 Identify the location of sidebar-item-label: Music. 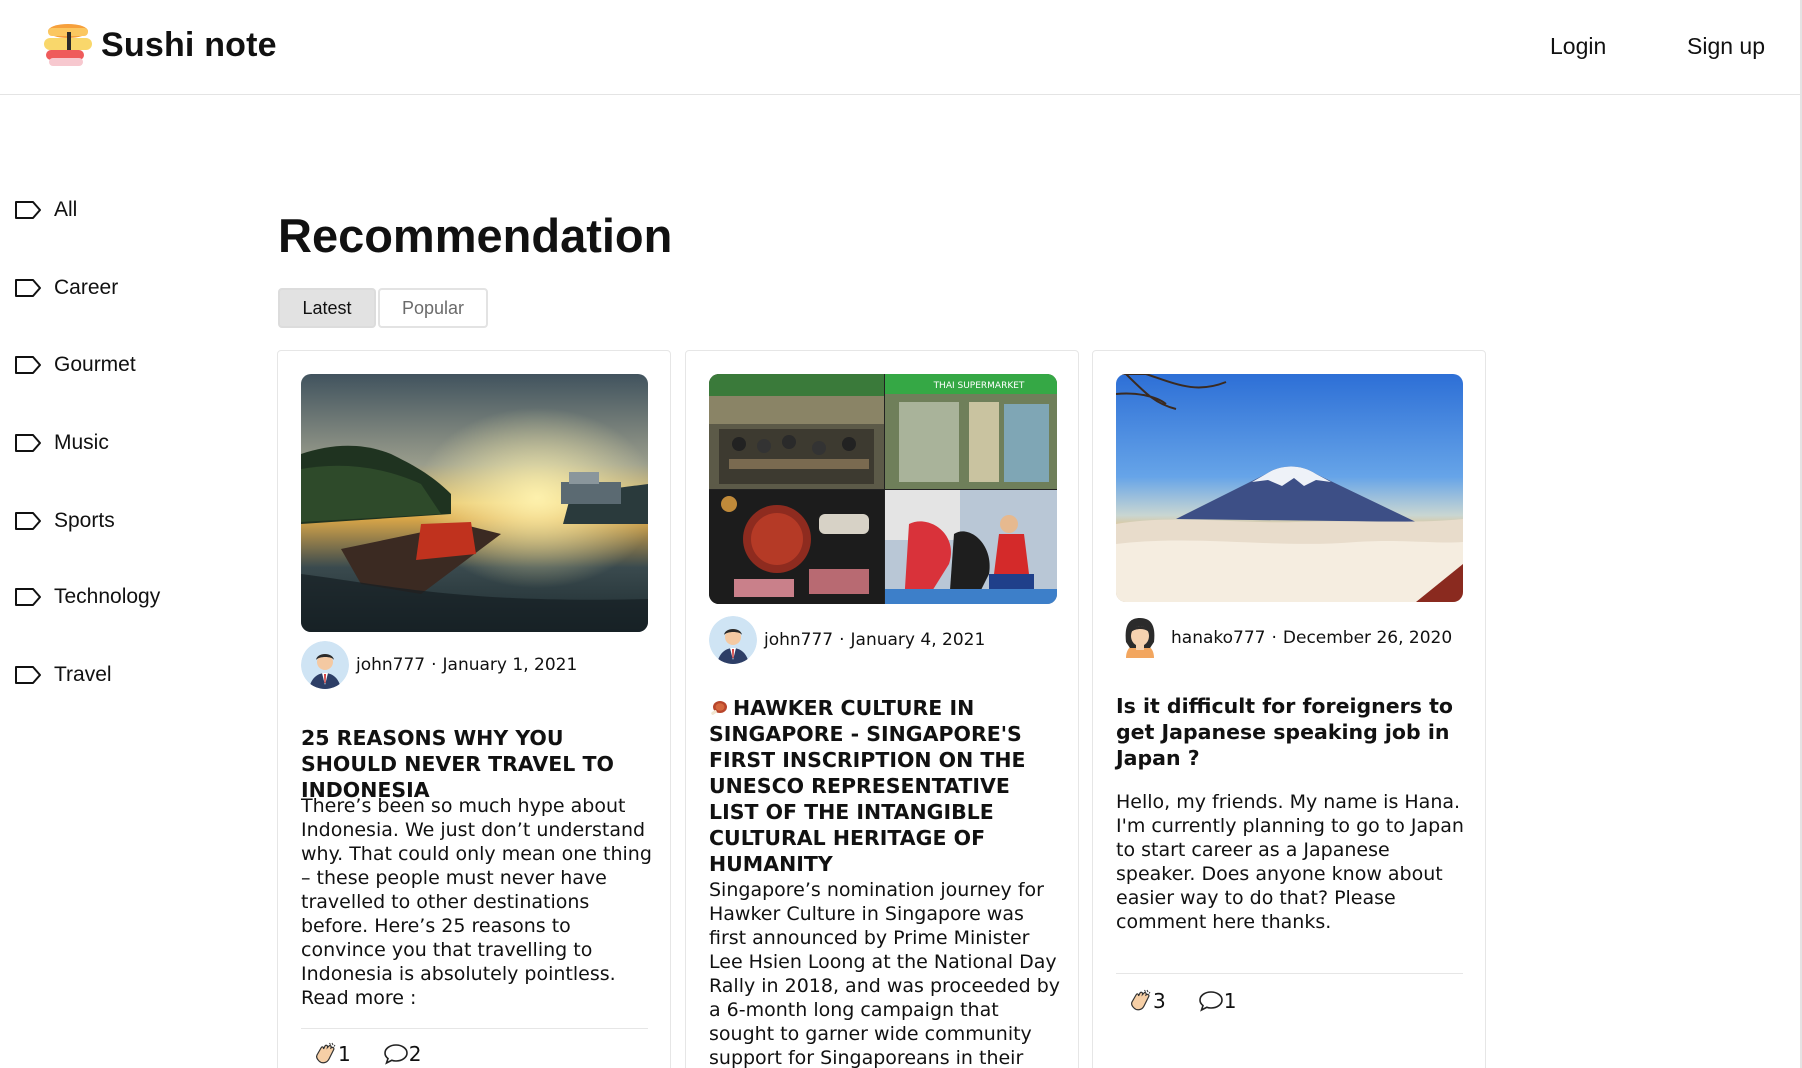
(81, 442).